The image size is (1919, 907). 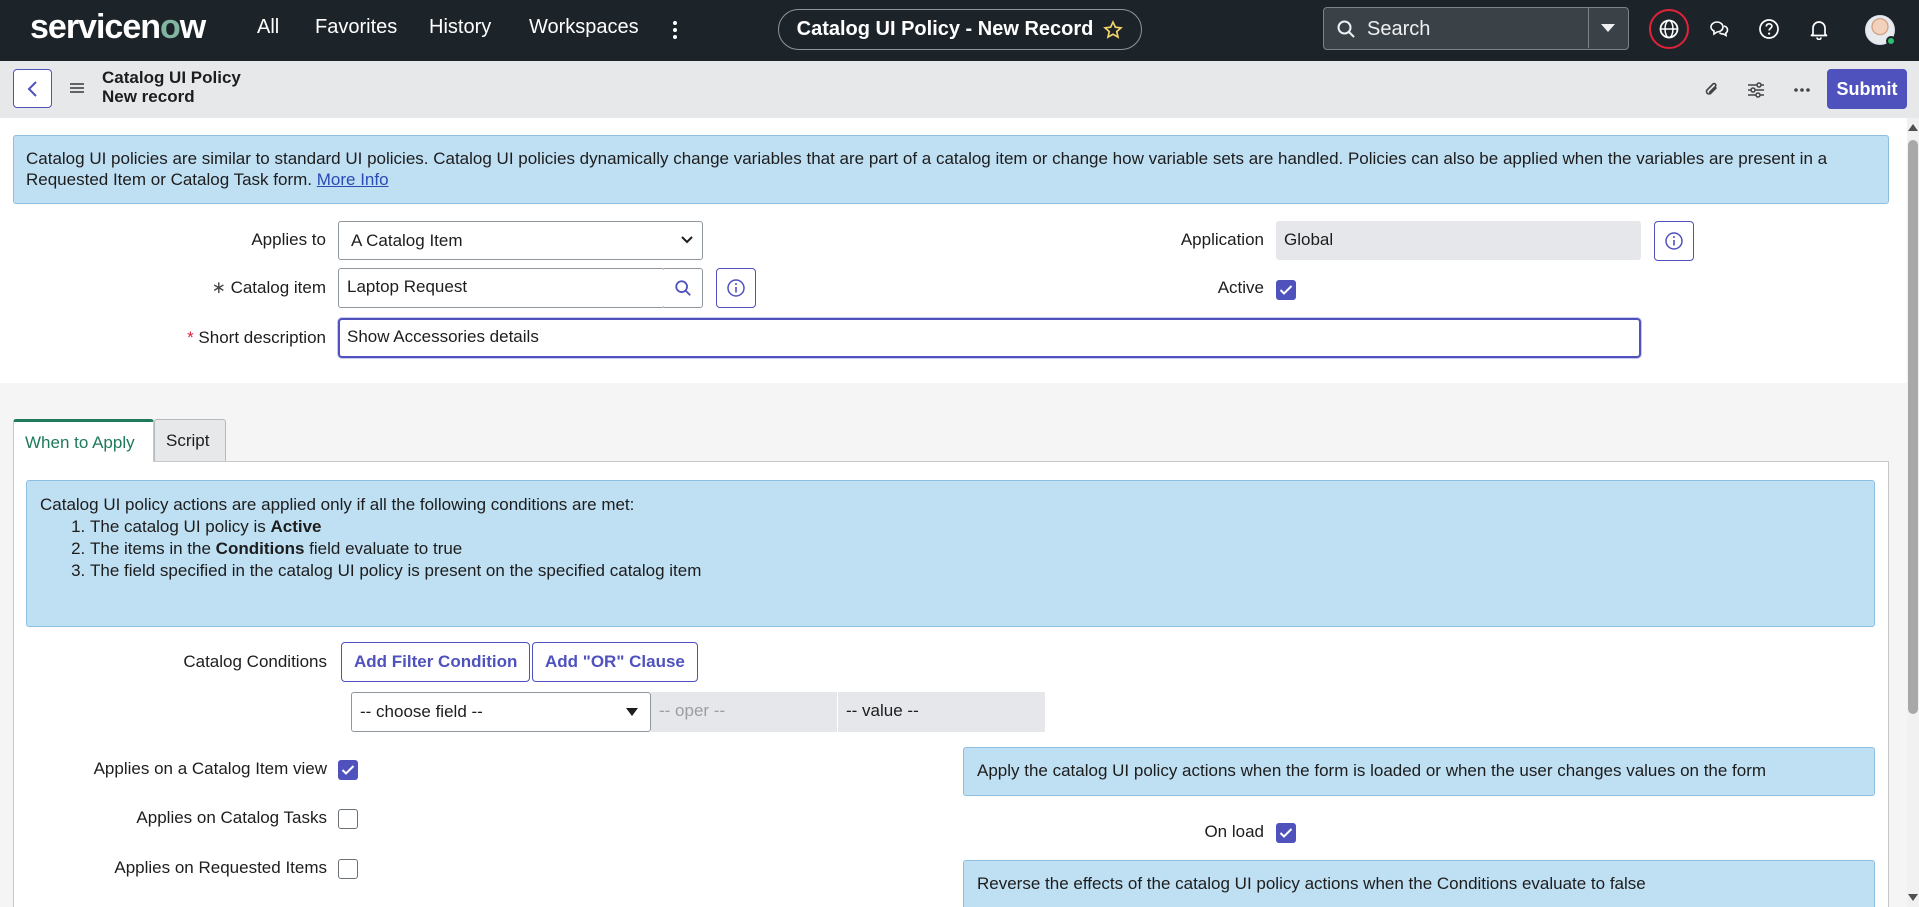 I want to click on add-filter-condition-button: Add Filter Condition, so click(x=436, y=662).